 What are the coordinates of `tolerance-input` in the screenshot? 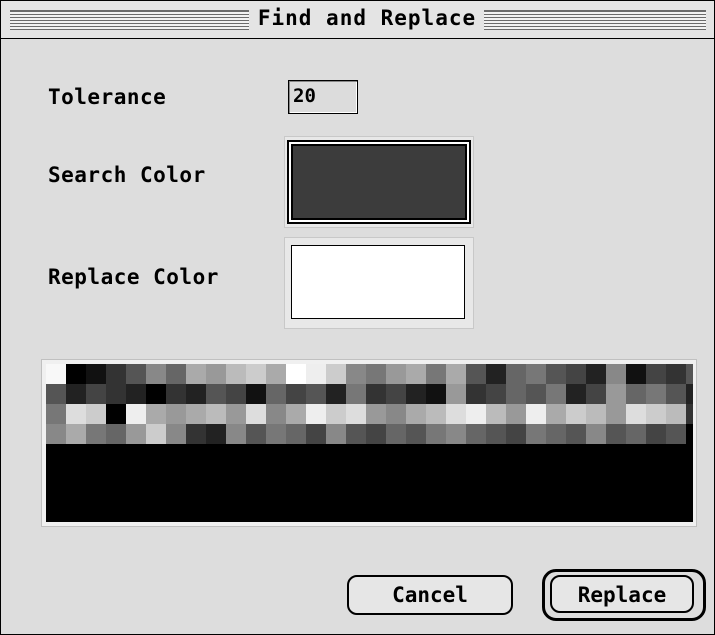 It's located at (322, 96).